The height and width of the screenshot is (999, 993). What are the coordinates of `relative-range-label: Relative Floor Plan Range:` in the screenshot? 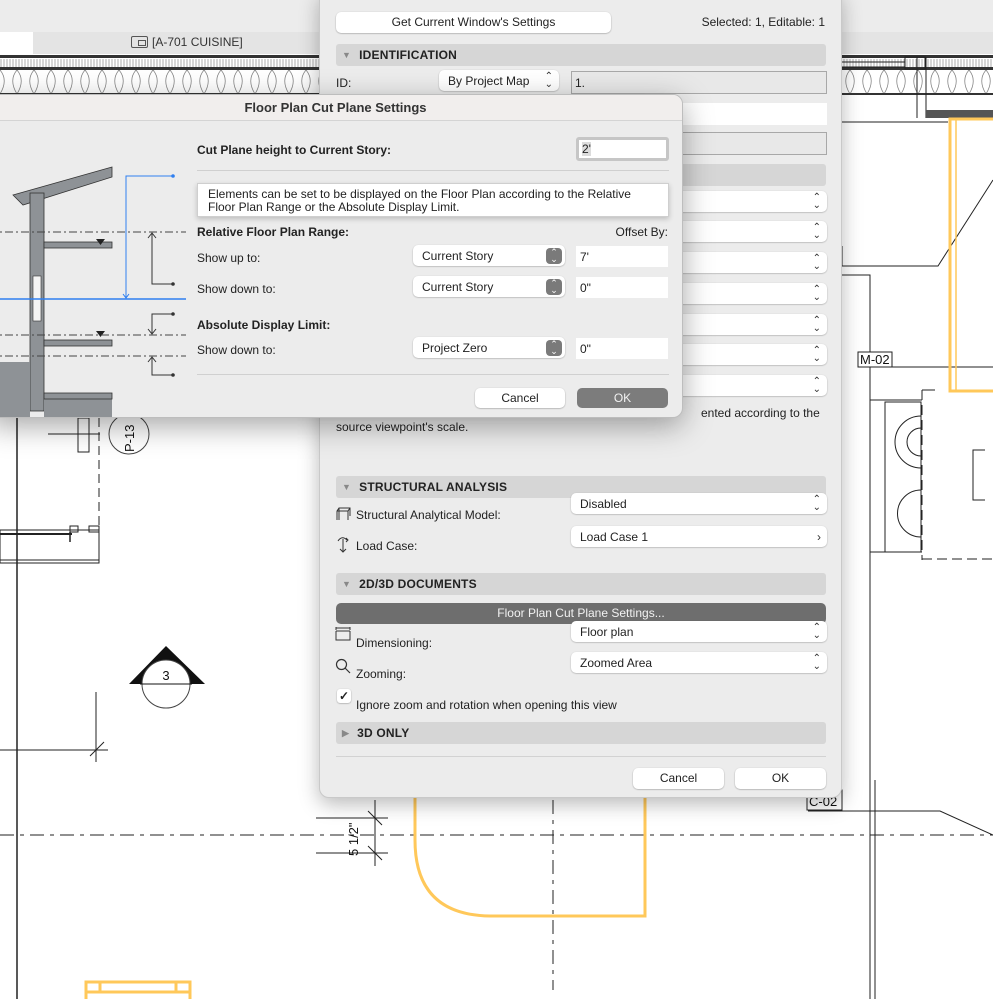 It's located at (273, 232).